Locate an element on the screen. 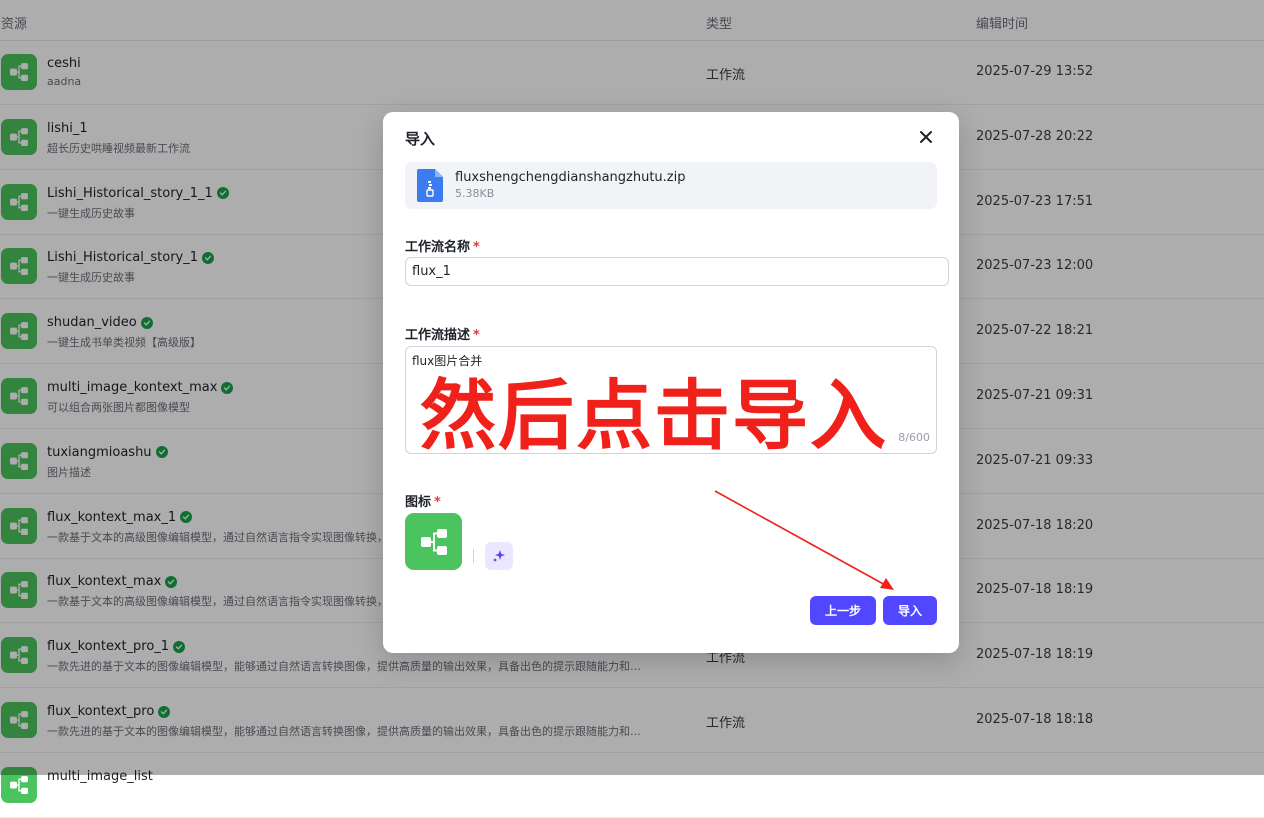 This screenshot has width=1264, height=818. file-name: fluxshengchengdianshangzhutu.zip is located at coordinates (570, 177).